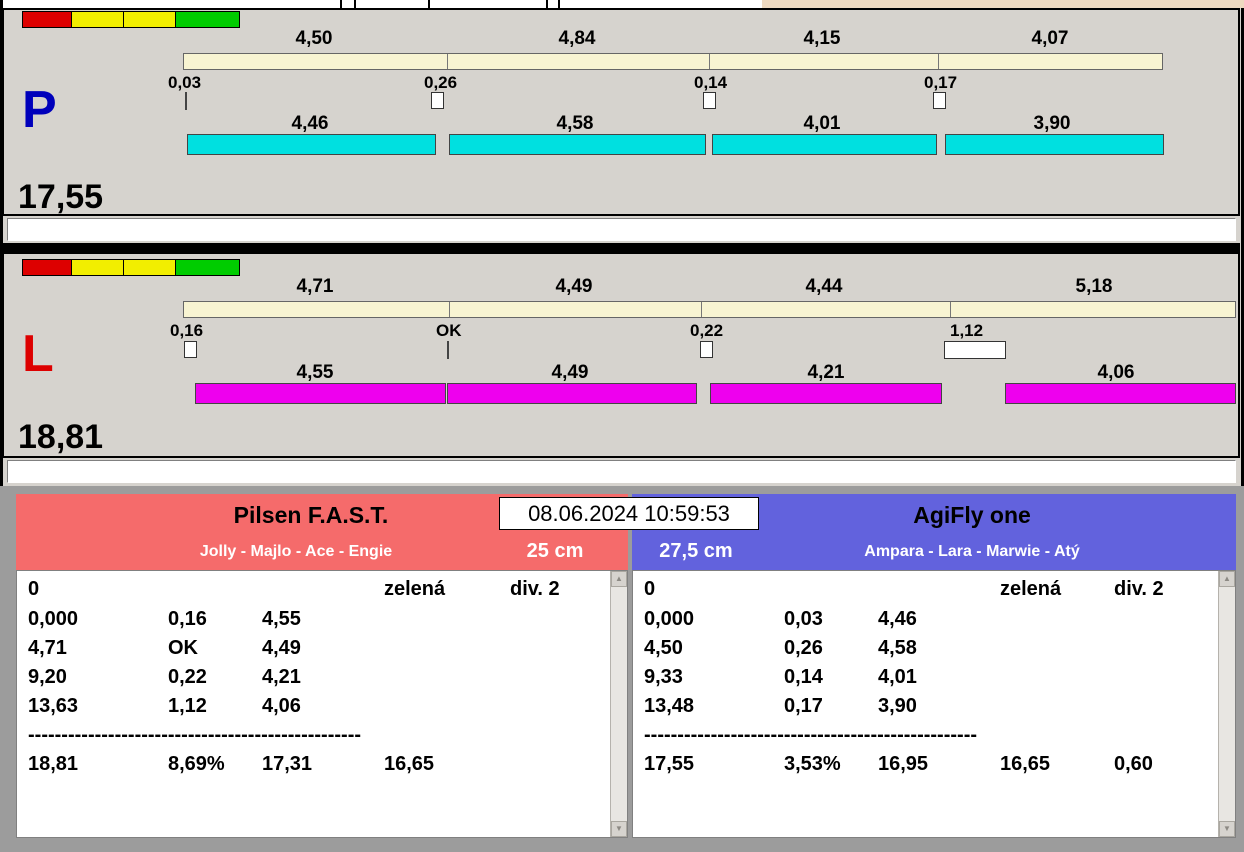 The height and width of the screenshot is (852, 1244). Describe the element at coordinates (621, 247) in the screenshot. I see `lane-divider` at that location.